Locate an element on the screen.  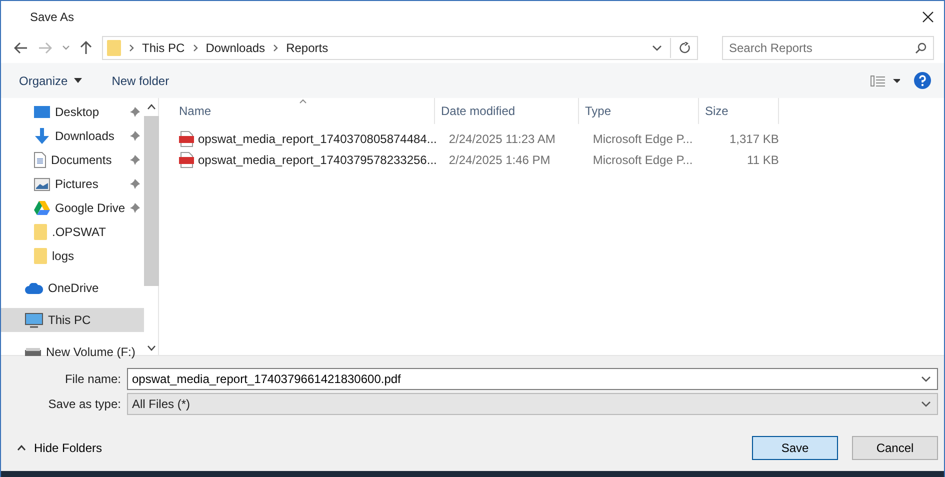
cloud-icon is located at coordinates (34, 288).